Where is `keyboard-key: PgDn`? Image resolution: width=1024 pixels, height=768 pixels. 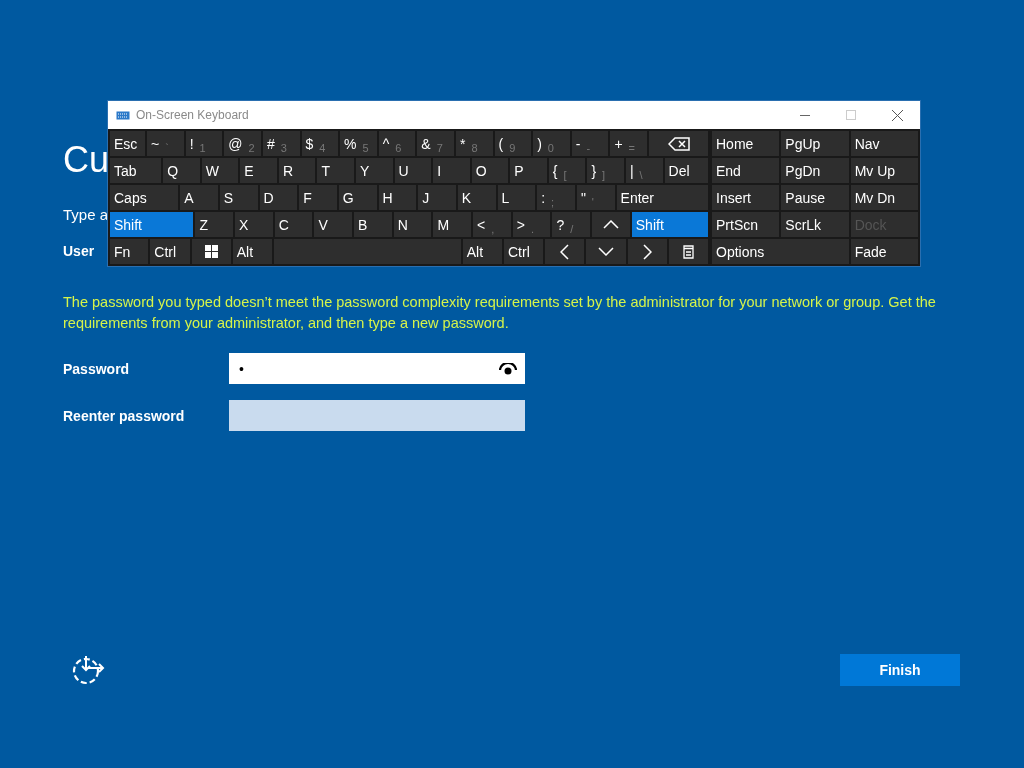
keyboard-key: PgDn is located at coordinates (815, 170).